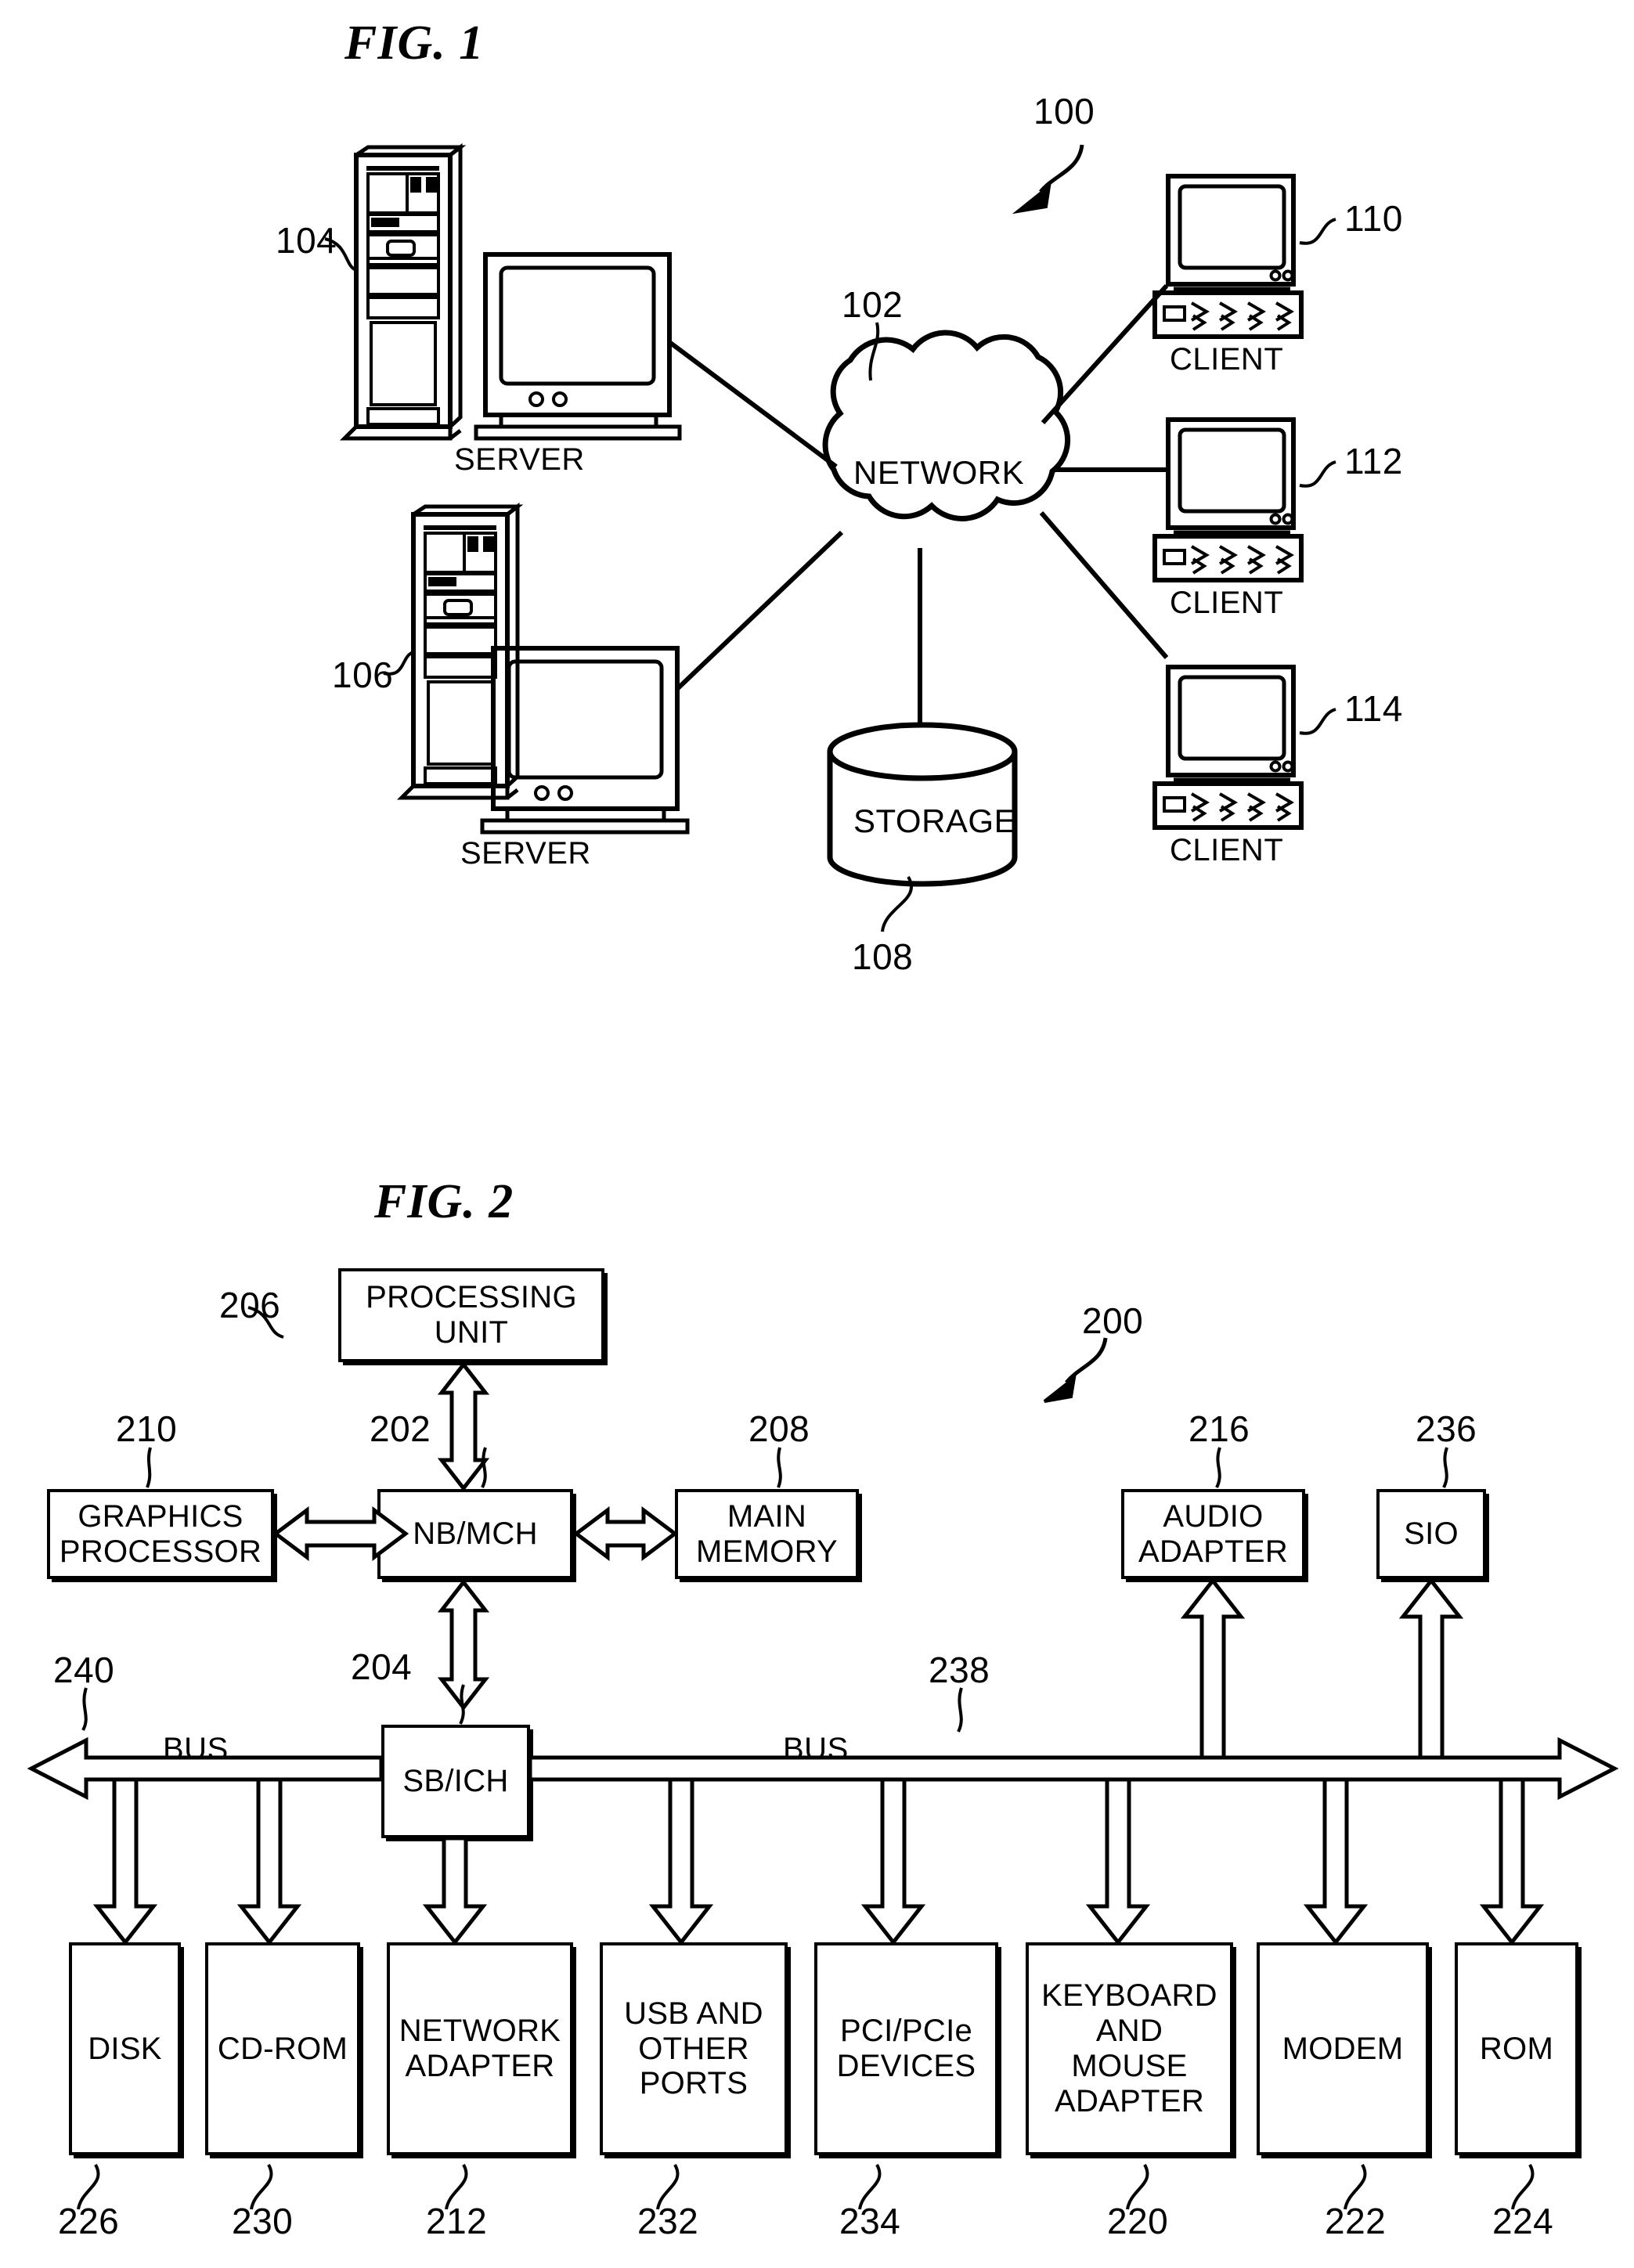 This screenshot has height=2268, width=1634. Describe the element at coordinates (1075, 1370) in the screenshot. I see `system-200-arrow` at that location.